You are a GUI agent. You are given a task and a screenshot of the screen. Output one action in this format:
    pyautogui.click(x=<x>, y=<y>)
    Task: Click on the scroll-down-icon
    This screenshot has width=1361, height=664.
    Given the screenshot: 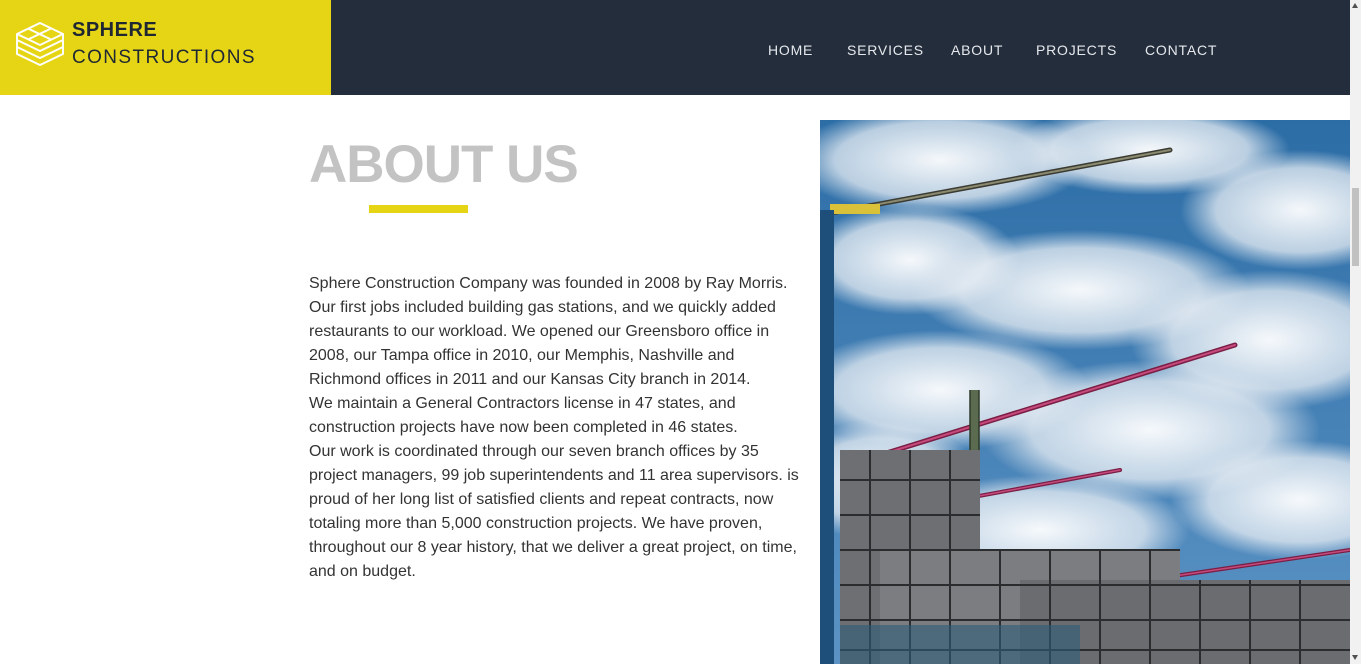 What is the action you would take?
    pyautogui.click(x=1355, y=657)
    